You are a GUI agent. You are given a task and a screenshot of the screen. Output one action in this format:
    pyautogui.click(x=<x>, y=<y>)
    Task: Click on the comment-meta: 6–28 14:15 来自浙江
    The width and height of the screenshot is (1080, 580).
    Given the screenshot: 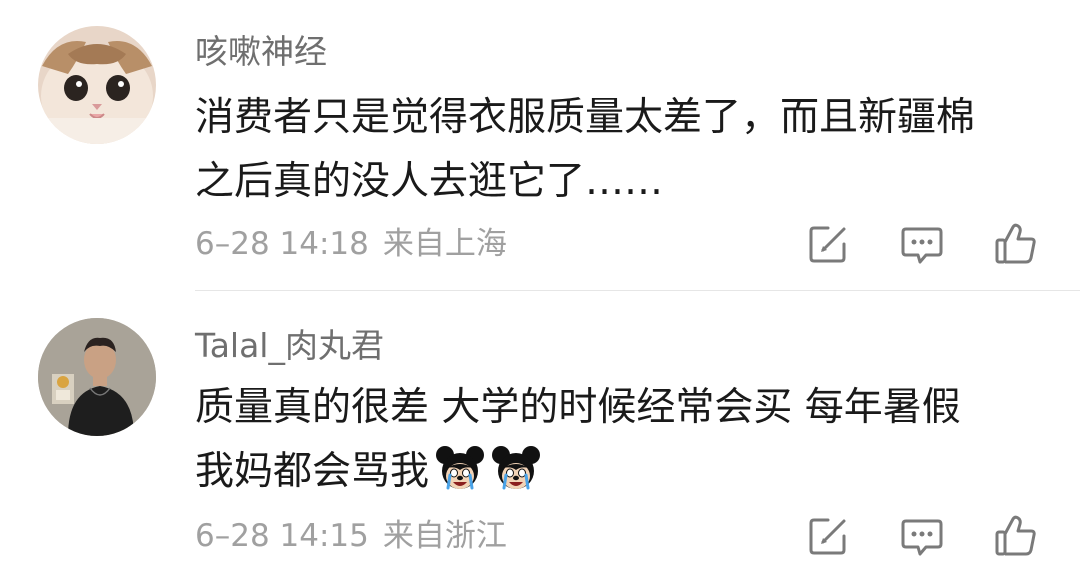 What is the action you would take?
    pyautogui.click(x=351, y=536)
    